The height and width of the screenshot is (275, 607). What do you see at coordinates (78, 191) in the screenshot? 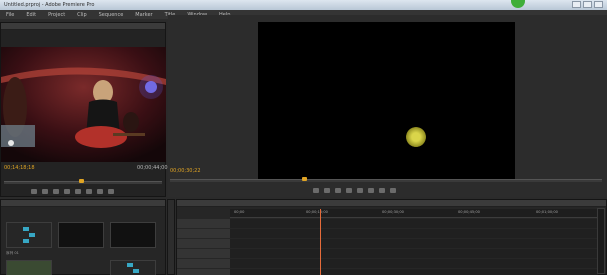
I see `step-forward-button` at bounding box center [78, 191].